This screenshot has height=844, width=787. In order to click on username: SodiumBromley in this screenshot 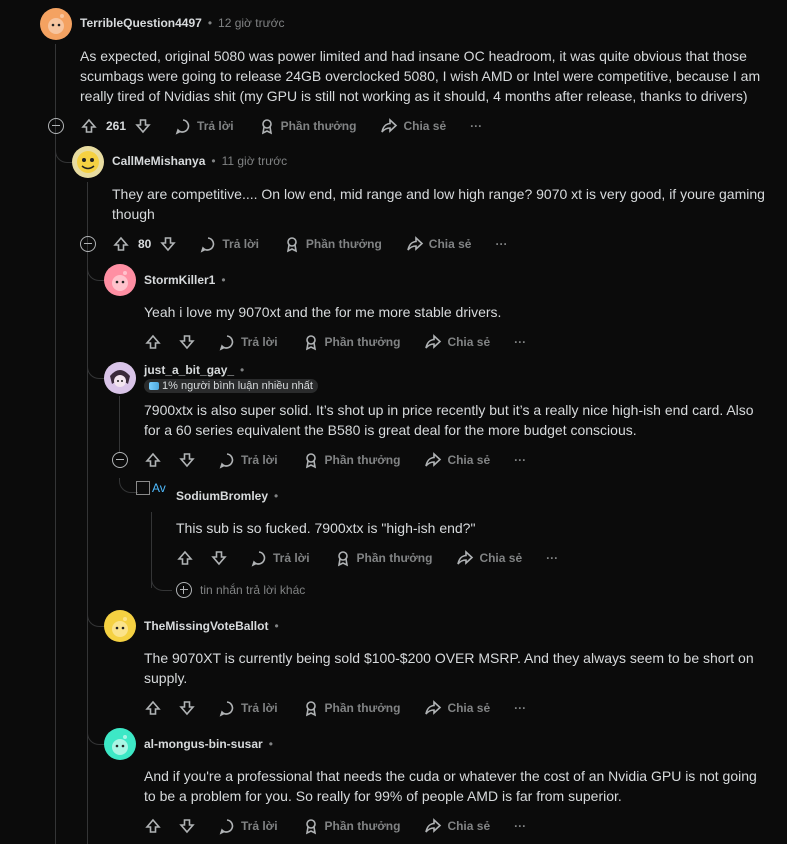, I will do `click(222, 496)`.